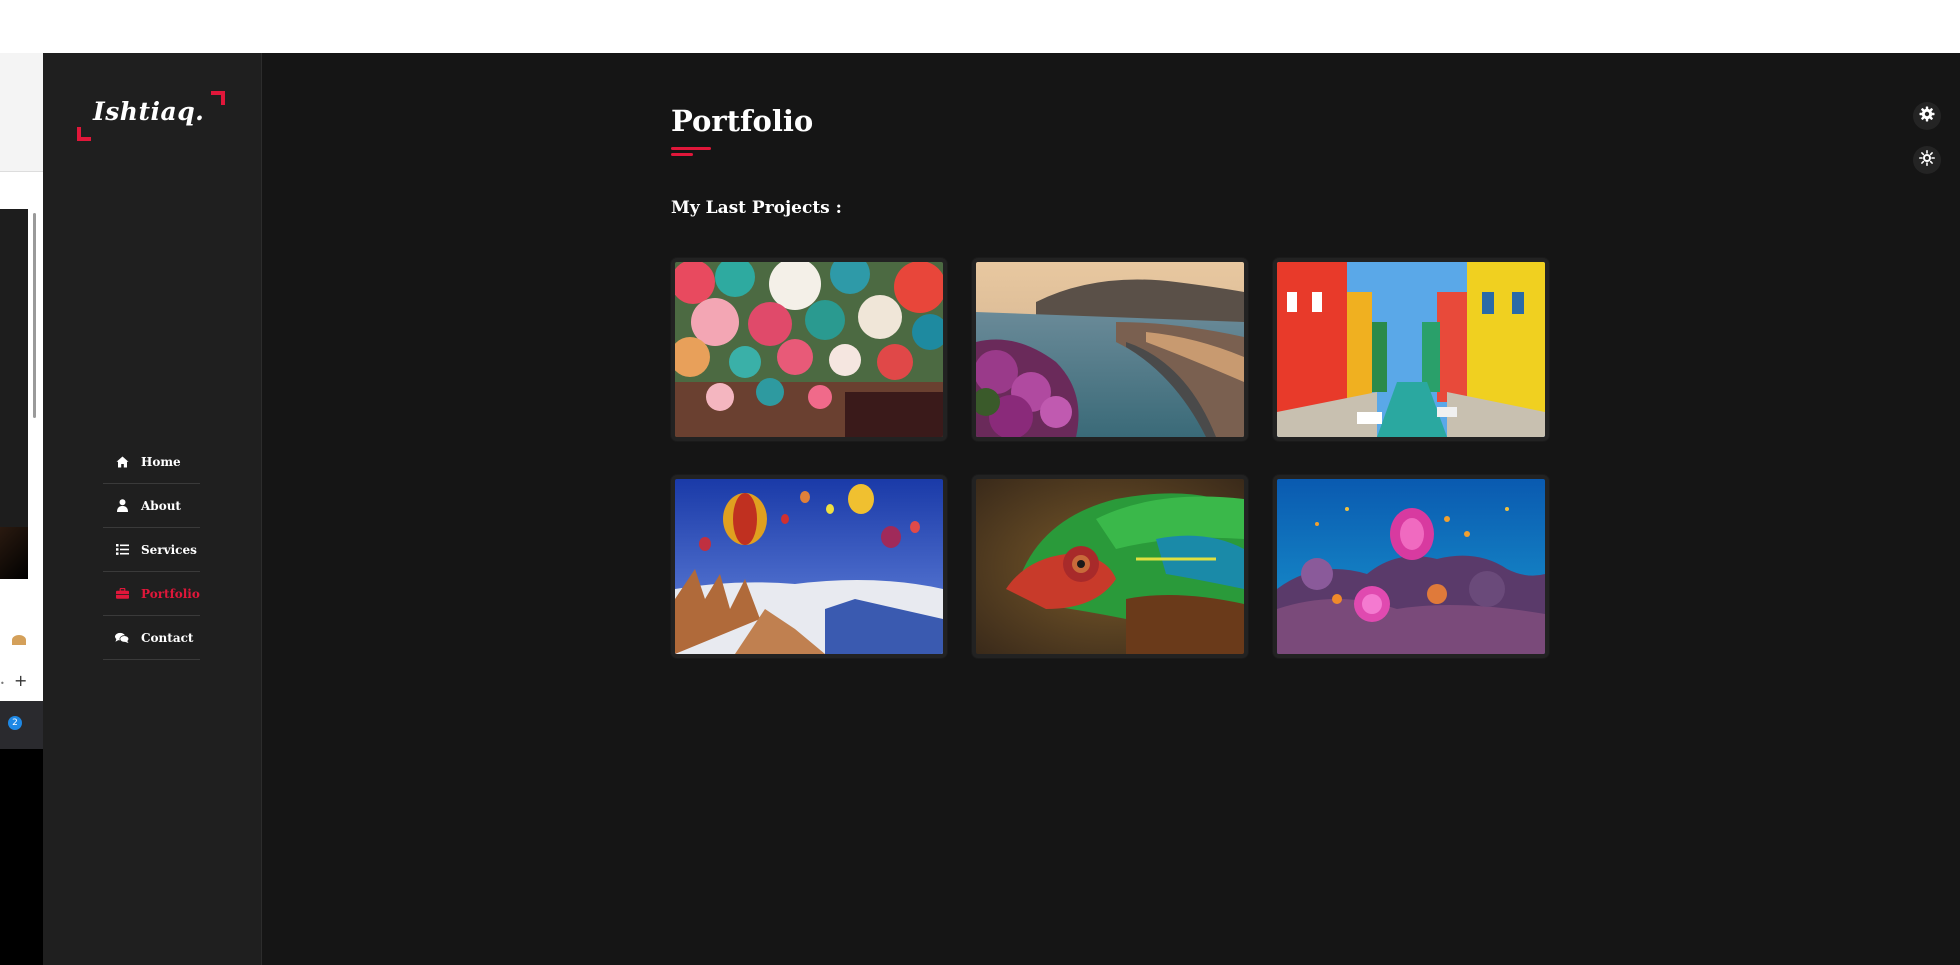 The height and width of the screenshot is (965, 1960). Describe the element at coordinates (756, 208) in the screenshot. I see `section-subtitle: My Last Projects :` at that location.